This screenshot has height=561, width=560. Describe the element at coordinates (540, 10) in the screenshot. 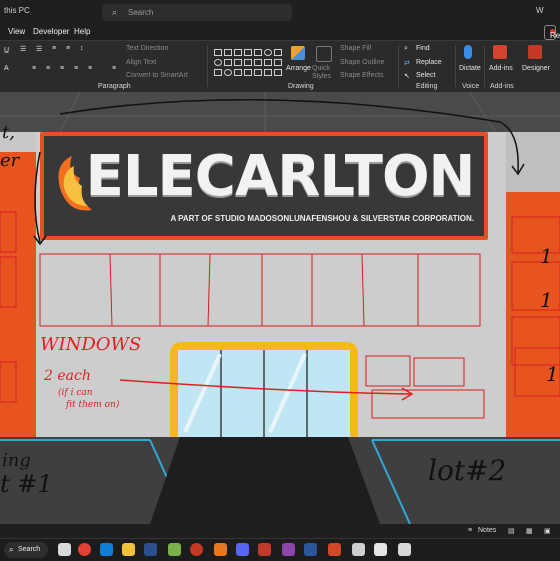

I see `window-title: W` at that location.